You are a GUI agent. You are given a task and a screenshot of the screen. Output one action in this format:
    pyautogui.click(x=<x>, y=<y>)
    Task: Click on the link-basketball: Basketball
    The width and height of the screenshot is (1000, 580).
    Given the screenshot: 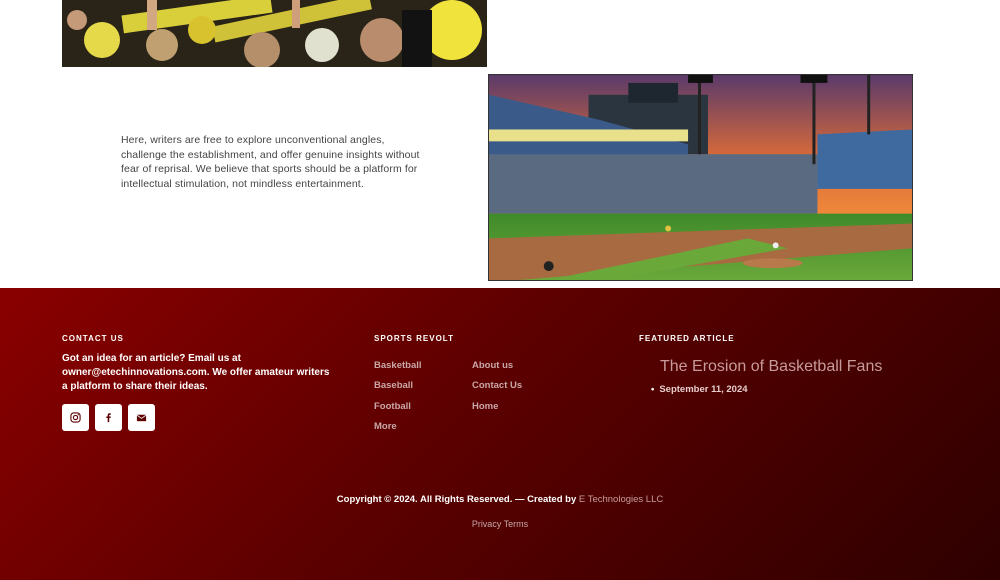 What is the action you would take?
    pyautogui.click(x=398, y=365)
    